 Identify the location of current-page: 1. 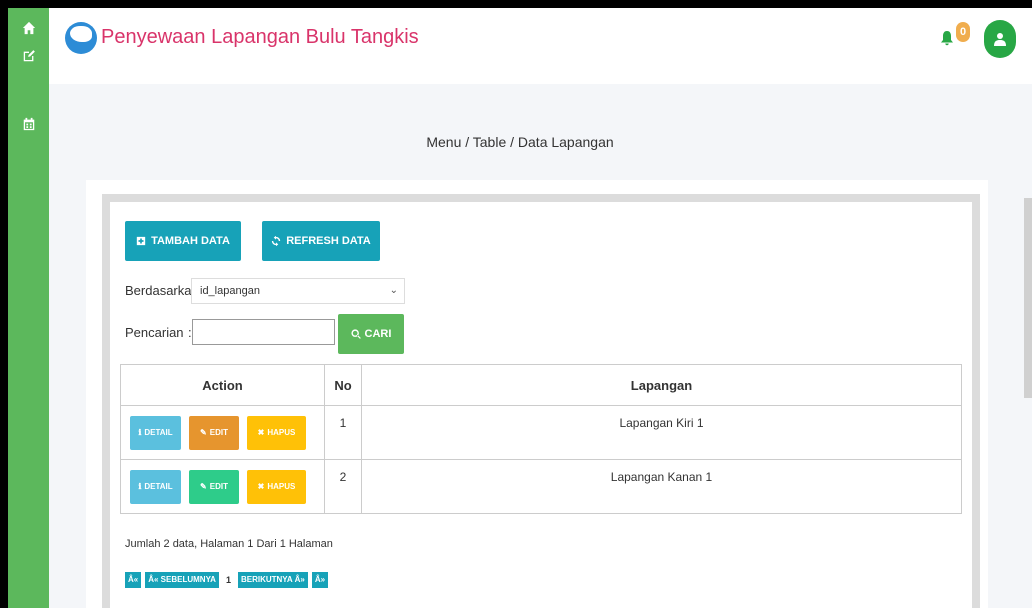
(228, 580).